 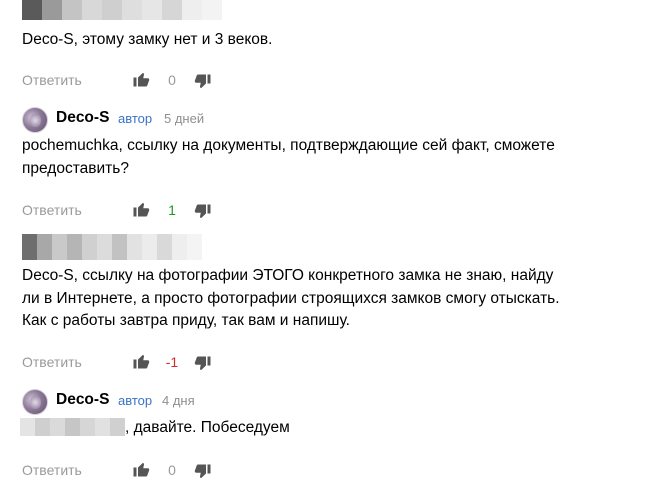 What do you see at coordinates (147, 39) in the screenshot?
I see `comment-text: Deco-S, этому замку нет и 3 веков.` at bounding box center [147, 39].